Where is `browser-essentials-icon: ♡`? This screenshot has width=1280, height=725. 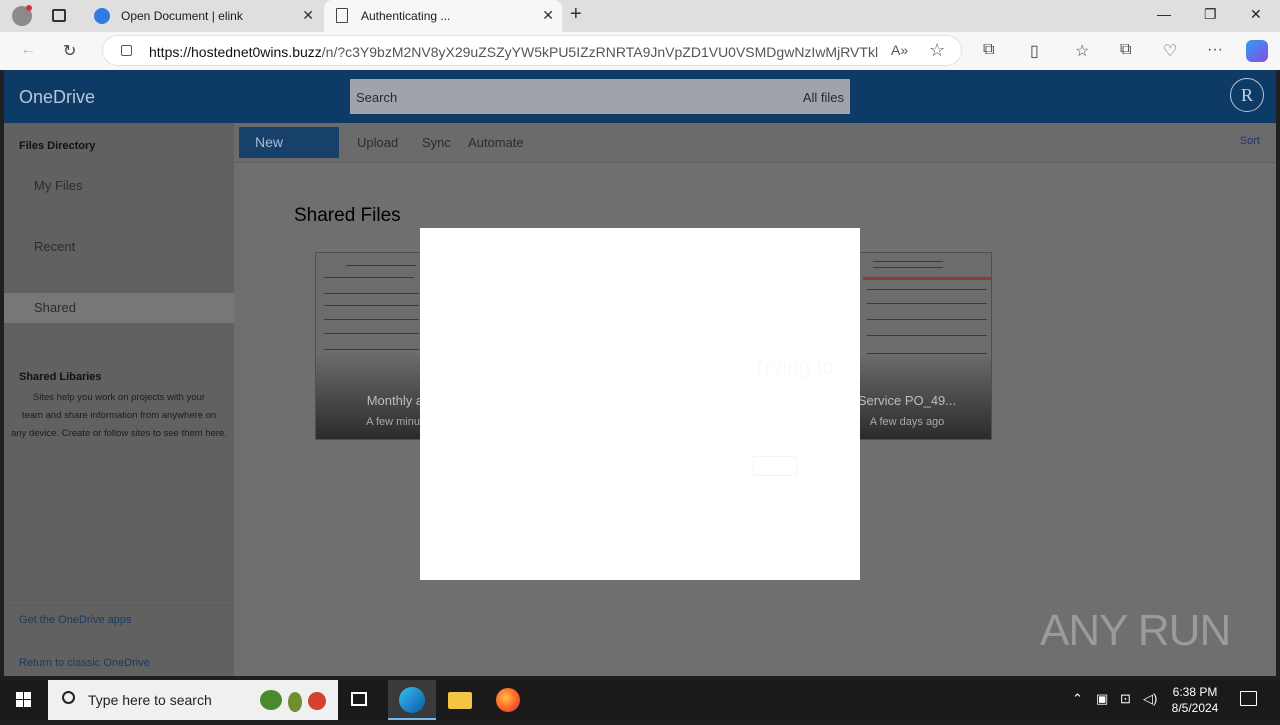 browser-essentials-icon: ♡ is located at coordinates (1170, 51).